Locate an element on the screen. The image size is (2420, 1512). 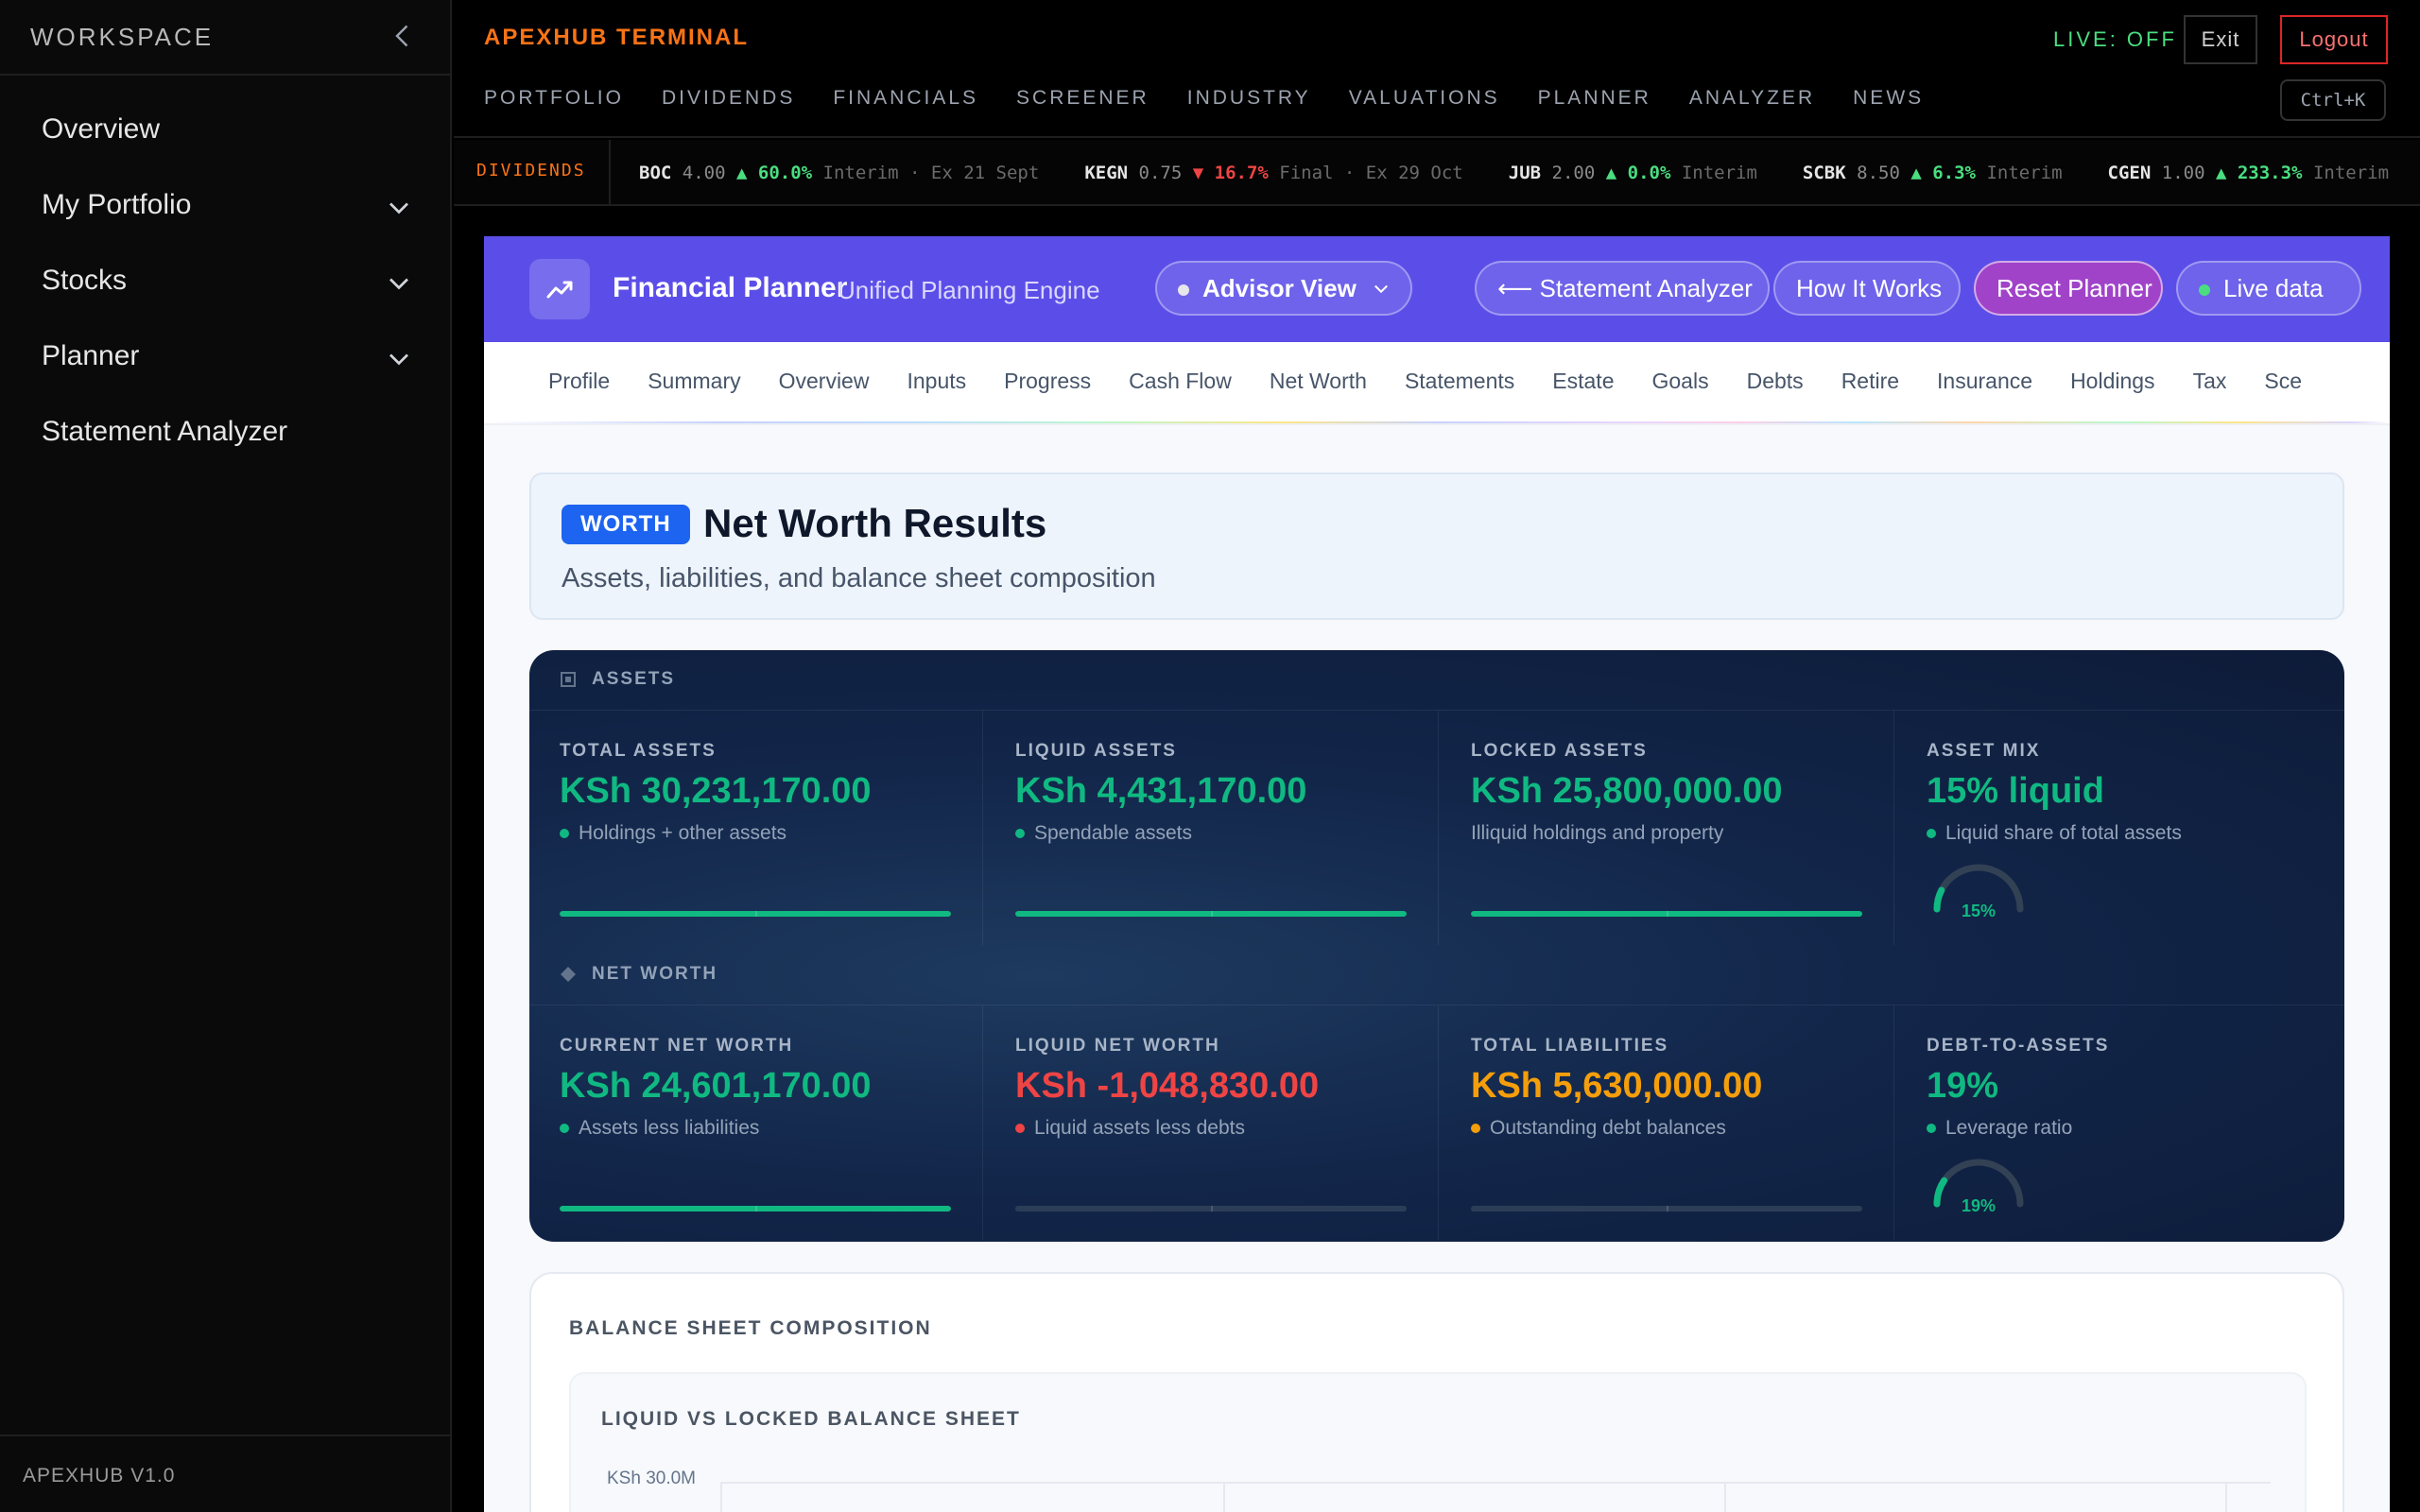
sidebar-item-planner: Planner is located at coordinates (225, 358).